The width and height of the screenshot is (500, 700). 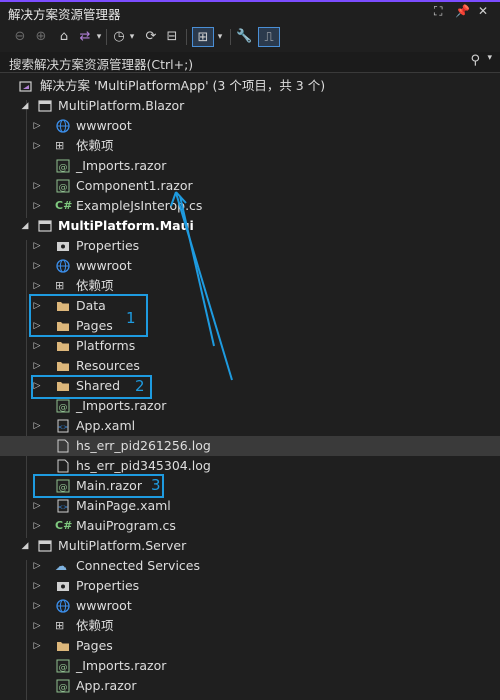 I want to click on annotation-arrows, so click(x=201, y=286).